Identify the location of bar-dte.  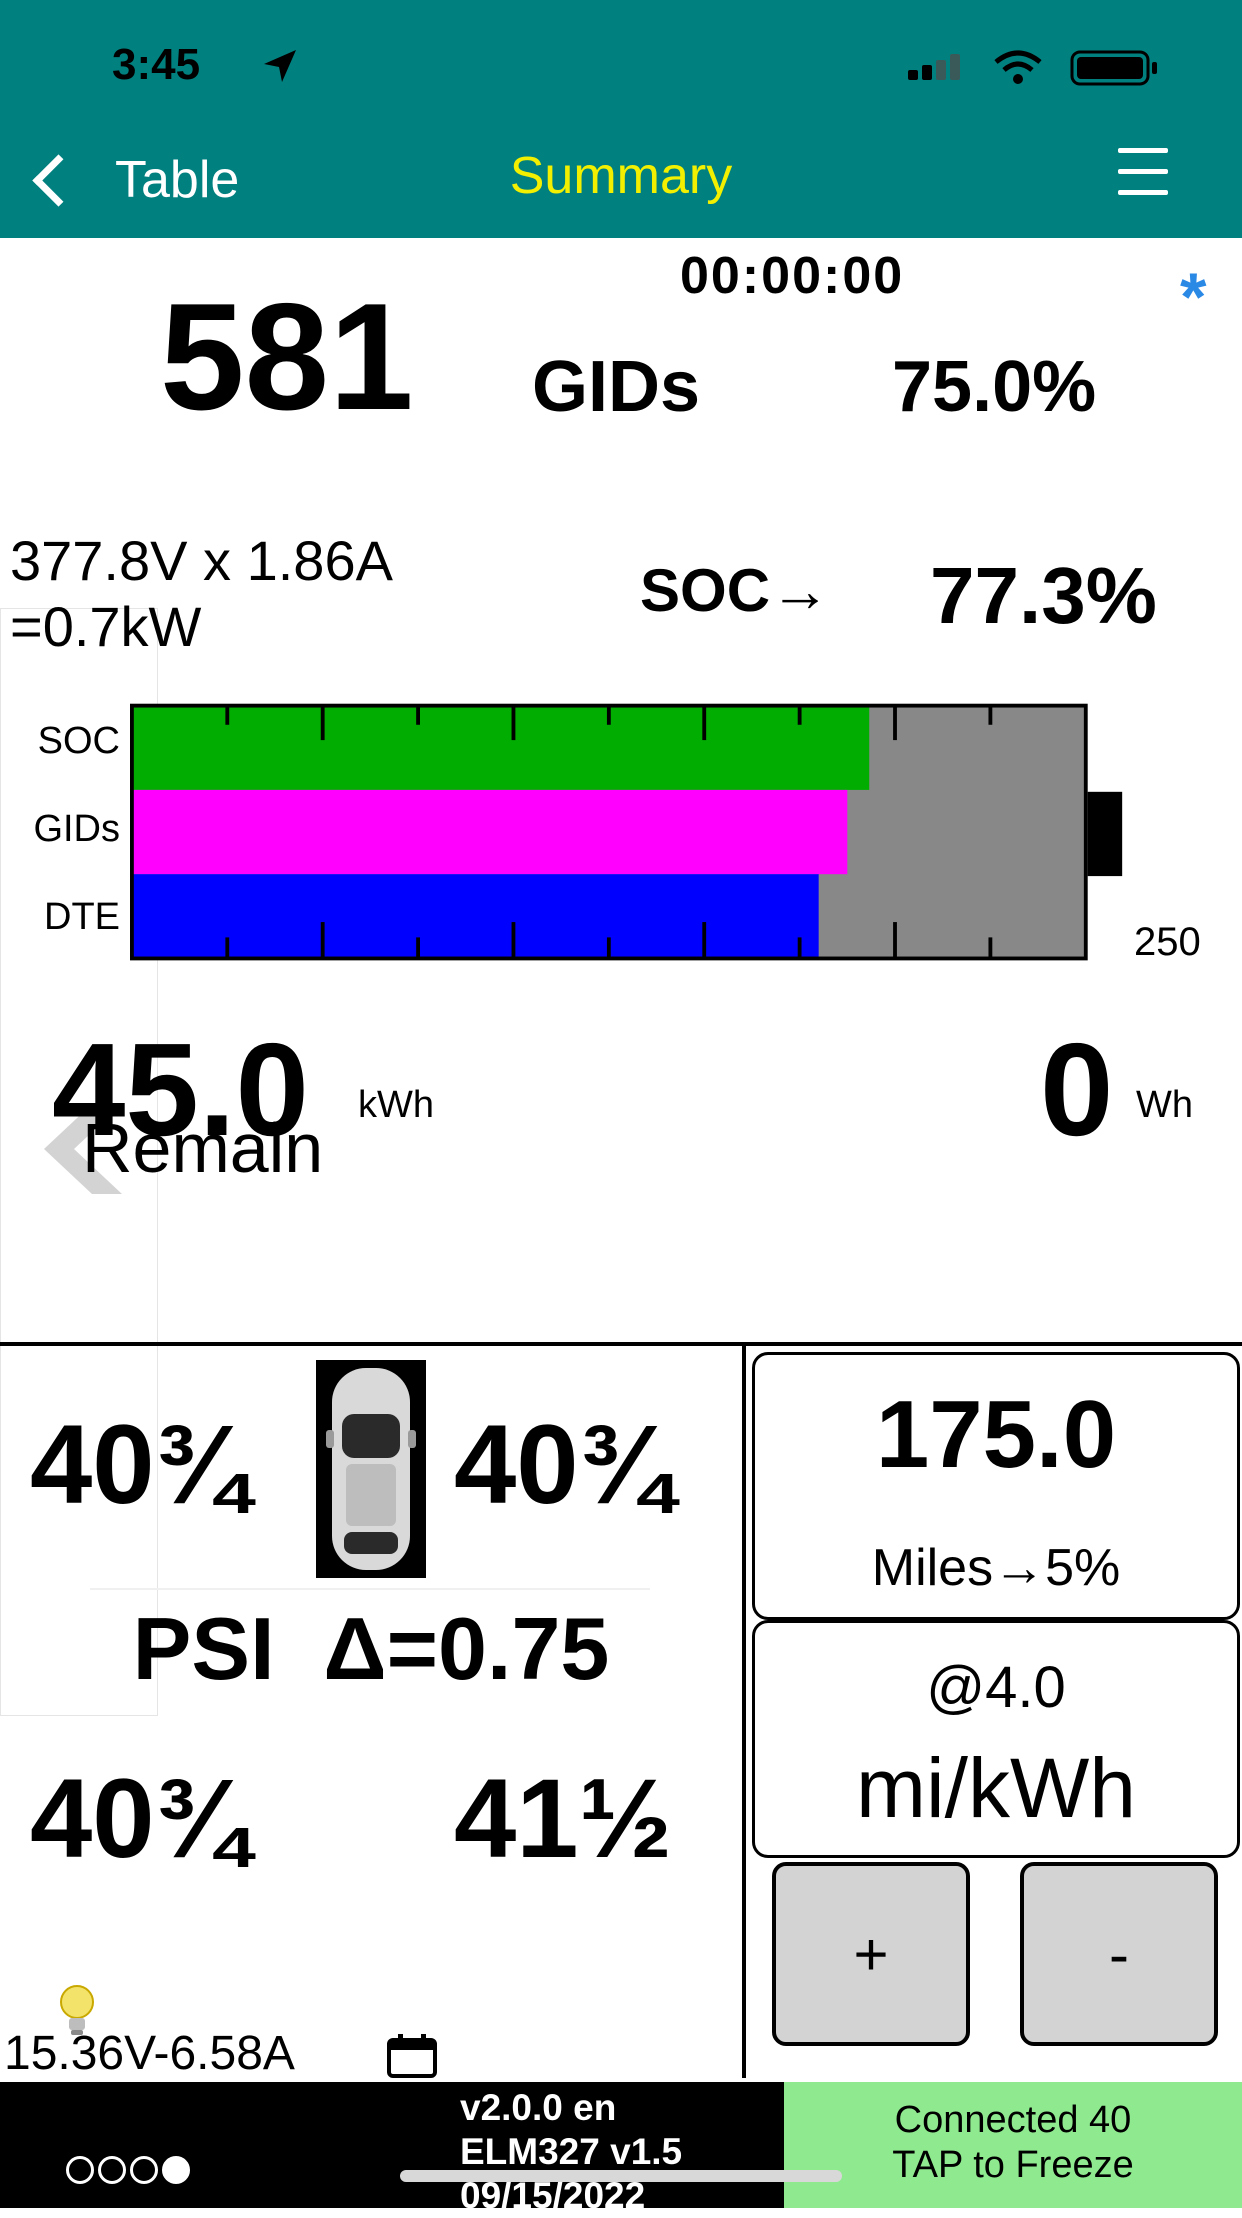
(475, 916).